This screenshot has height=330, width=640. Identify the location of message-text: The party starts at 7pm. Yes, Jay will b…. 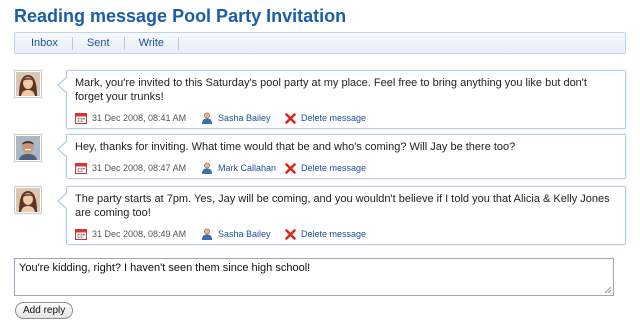
(342, 206).